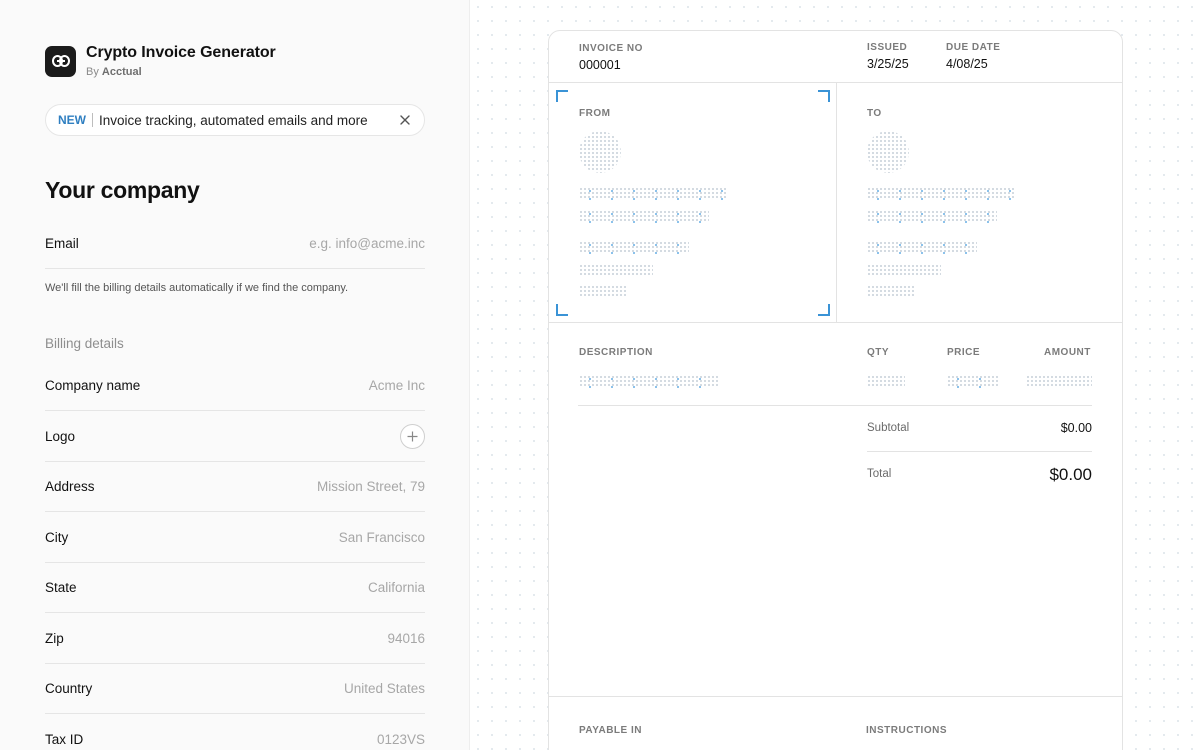 This screenshot has height=750, width=1200. What do you see at coordinates (610, 730) in the screenshot?
I see `payable-in-label: PAYABLE IN` at bounding box center [610, 730].